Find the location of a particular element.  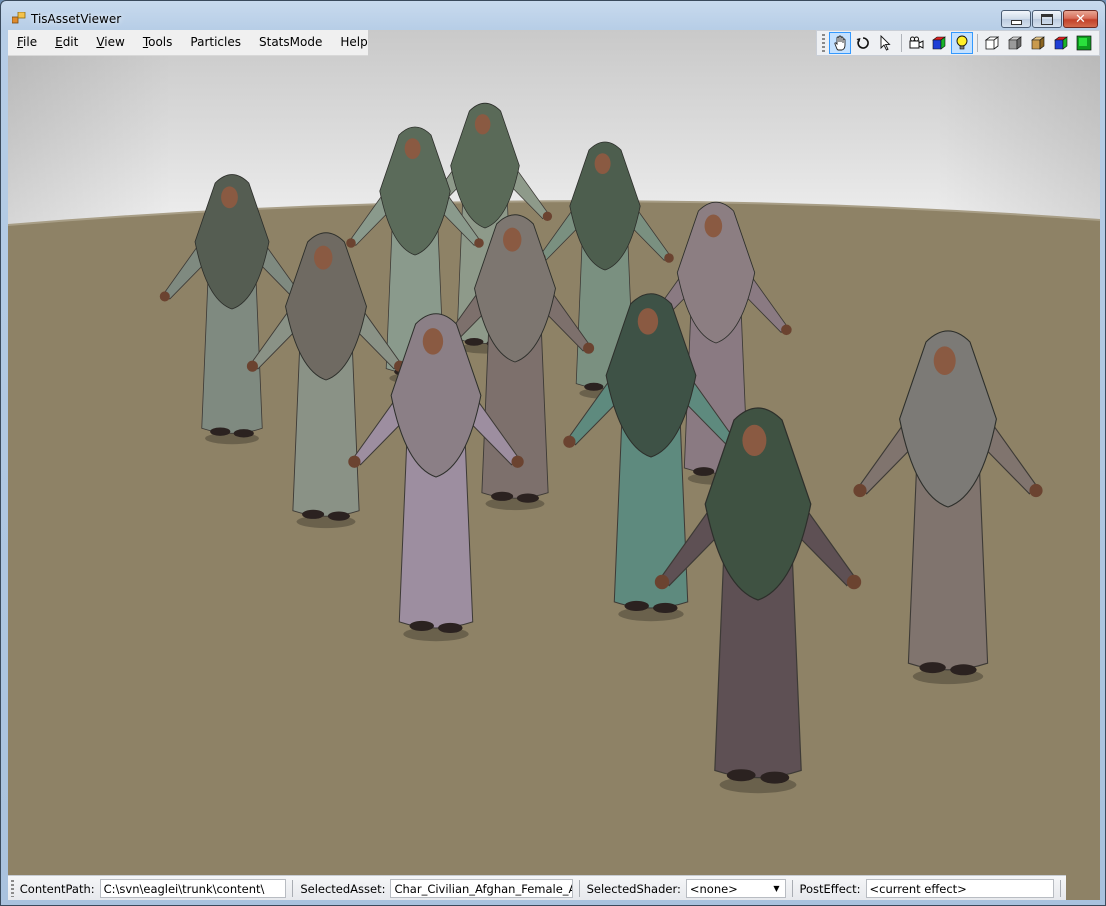

title-bar: TisAssetViewer ✕ is located at coordinates (553, 16).